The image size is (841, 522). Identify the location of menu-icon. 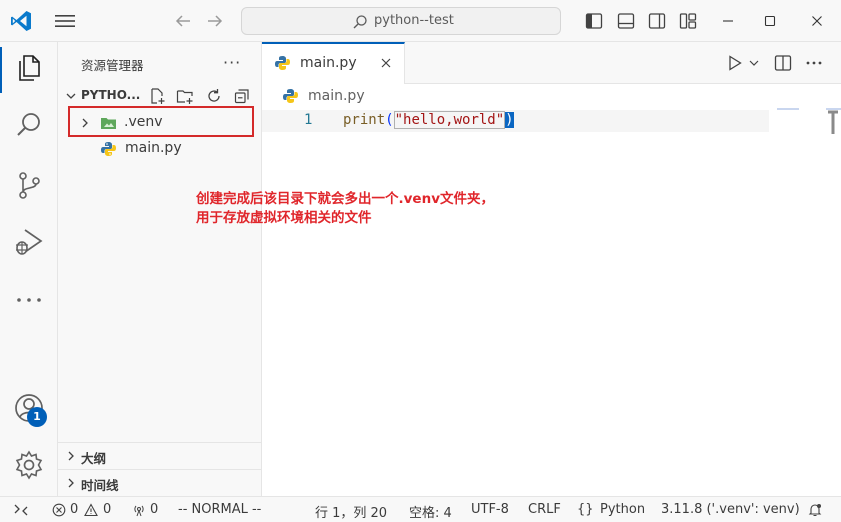
(65, 21).